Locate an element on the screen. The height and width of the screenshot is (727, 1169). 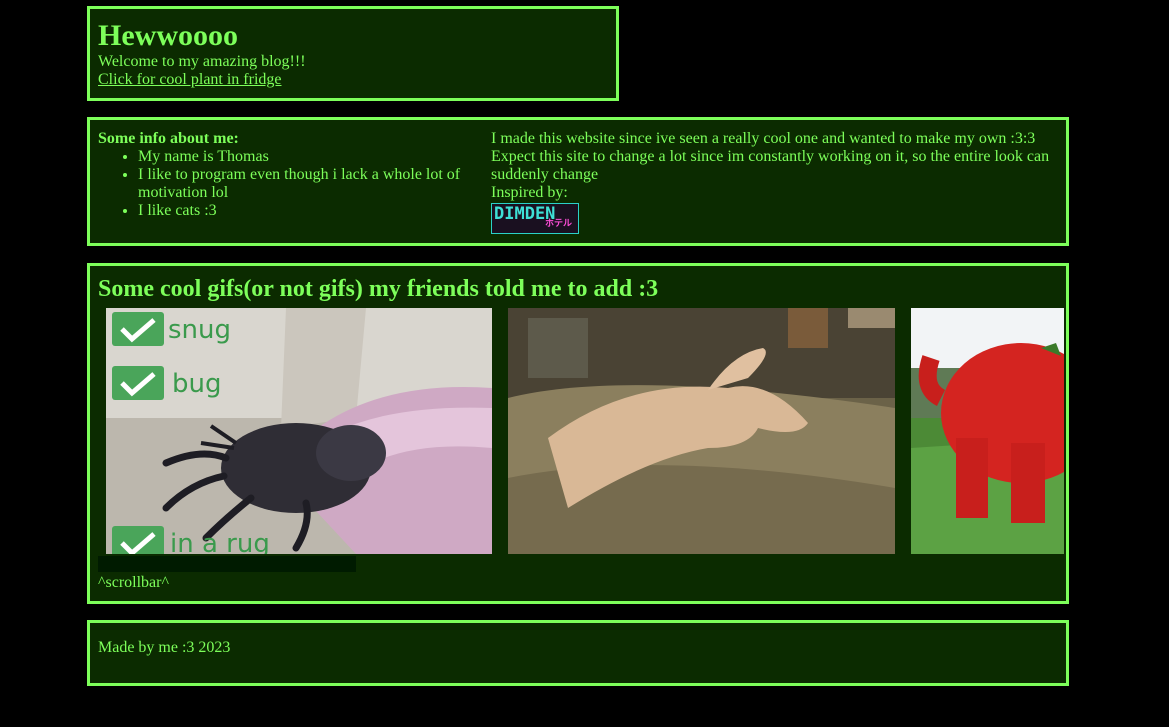
bug-label: bug is located at coordinates (197, 384).